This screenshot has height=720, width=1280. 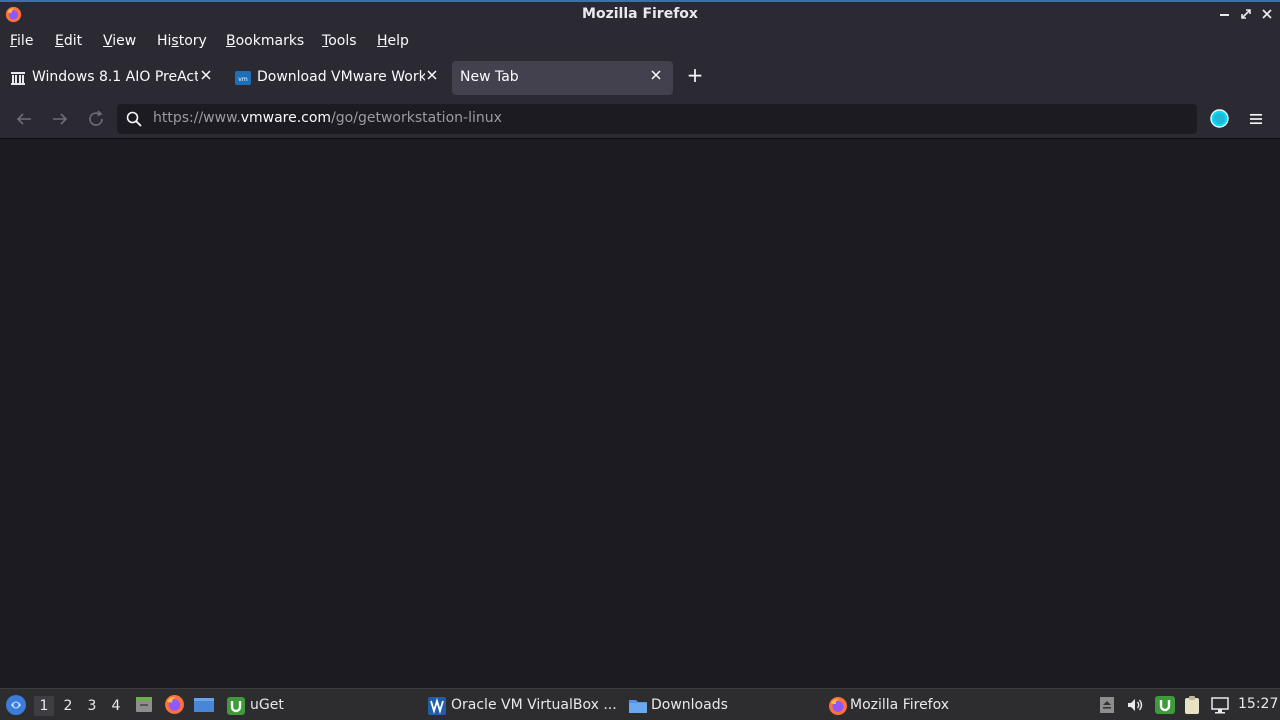 What do you see at coordinates (267, 705) in the screenshot?
I see `task-label: uGet` at bounding box center [267, 705].